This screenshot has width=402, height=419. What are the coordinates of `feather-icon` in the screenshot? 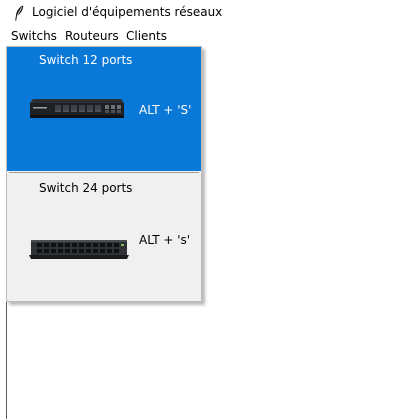 It's located at (19, 13).